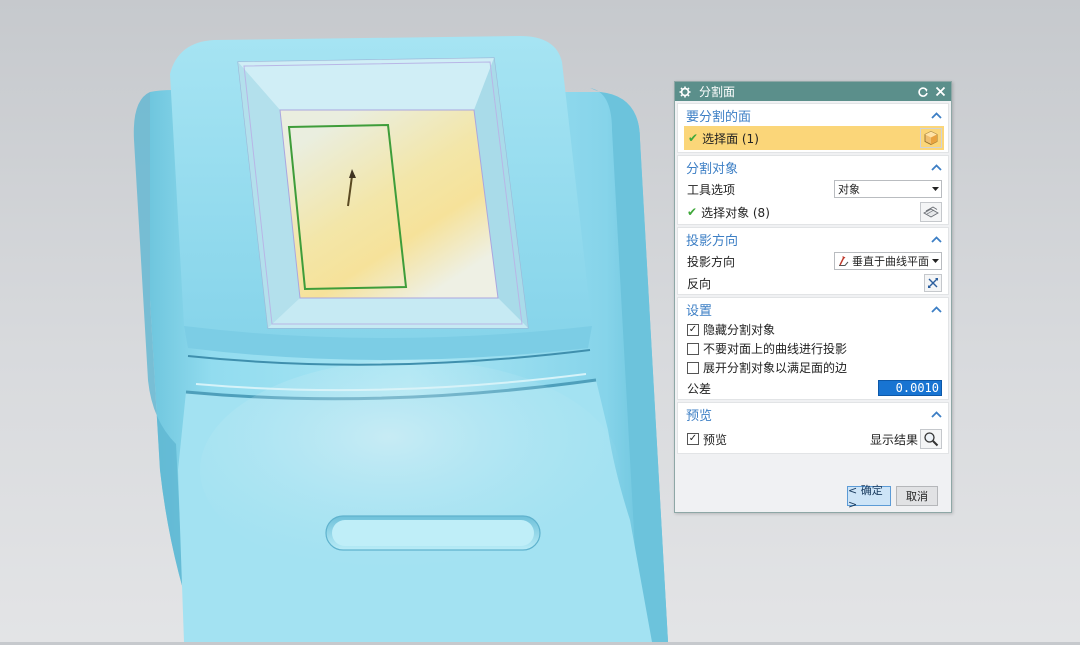 The width and height of the screenshot is (1080, 645). What do you see at coordinates (813, 329) in the screenshot?
I see `hide-objects-checkbox-row: ✓ 隐藏分割对象` at bounding box center [813, 329].